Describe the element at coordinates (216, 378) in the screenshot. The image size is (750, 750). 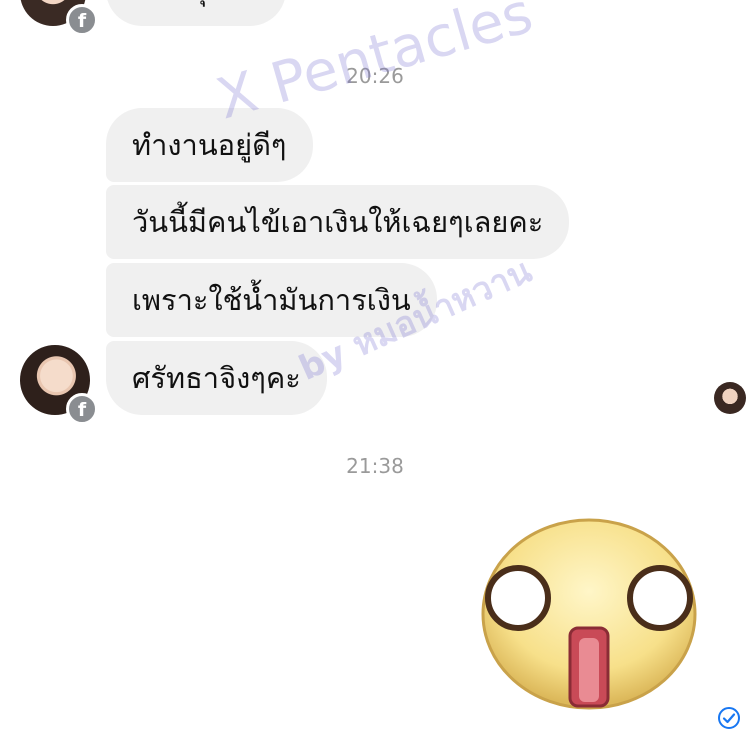
I see `message-bubble: ศรัทธาจิงๆคะ` at that location.